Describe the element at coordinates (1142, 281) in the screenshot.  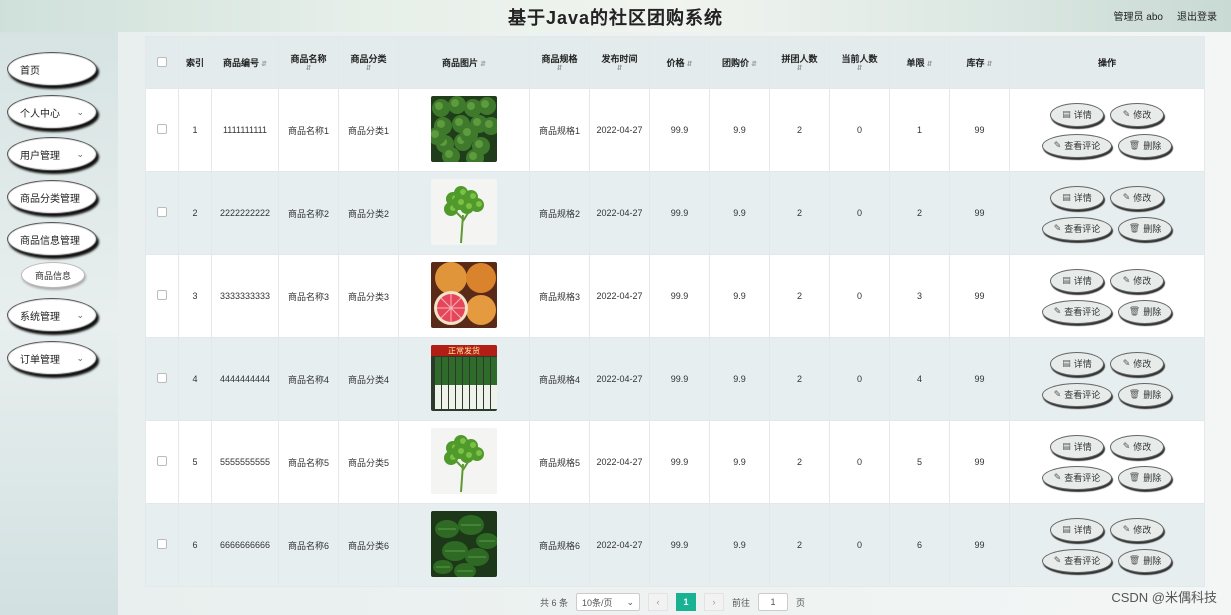
I see `button-label: 修改` at that location.